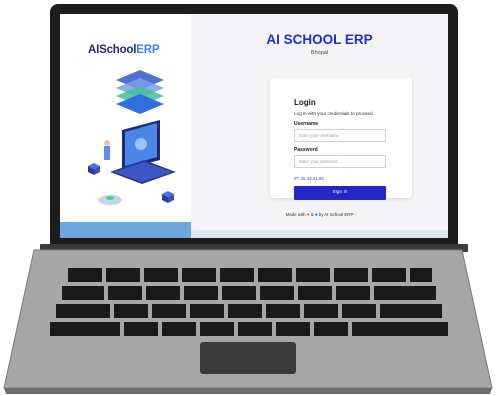 This screenshot has height=396, width=496. I want to click on heart-icon: ♥, so click(308, 214).